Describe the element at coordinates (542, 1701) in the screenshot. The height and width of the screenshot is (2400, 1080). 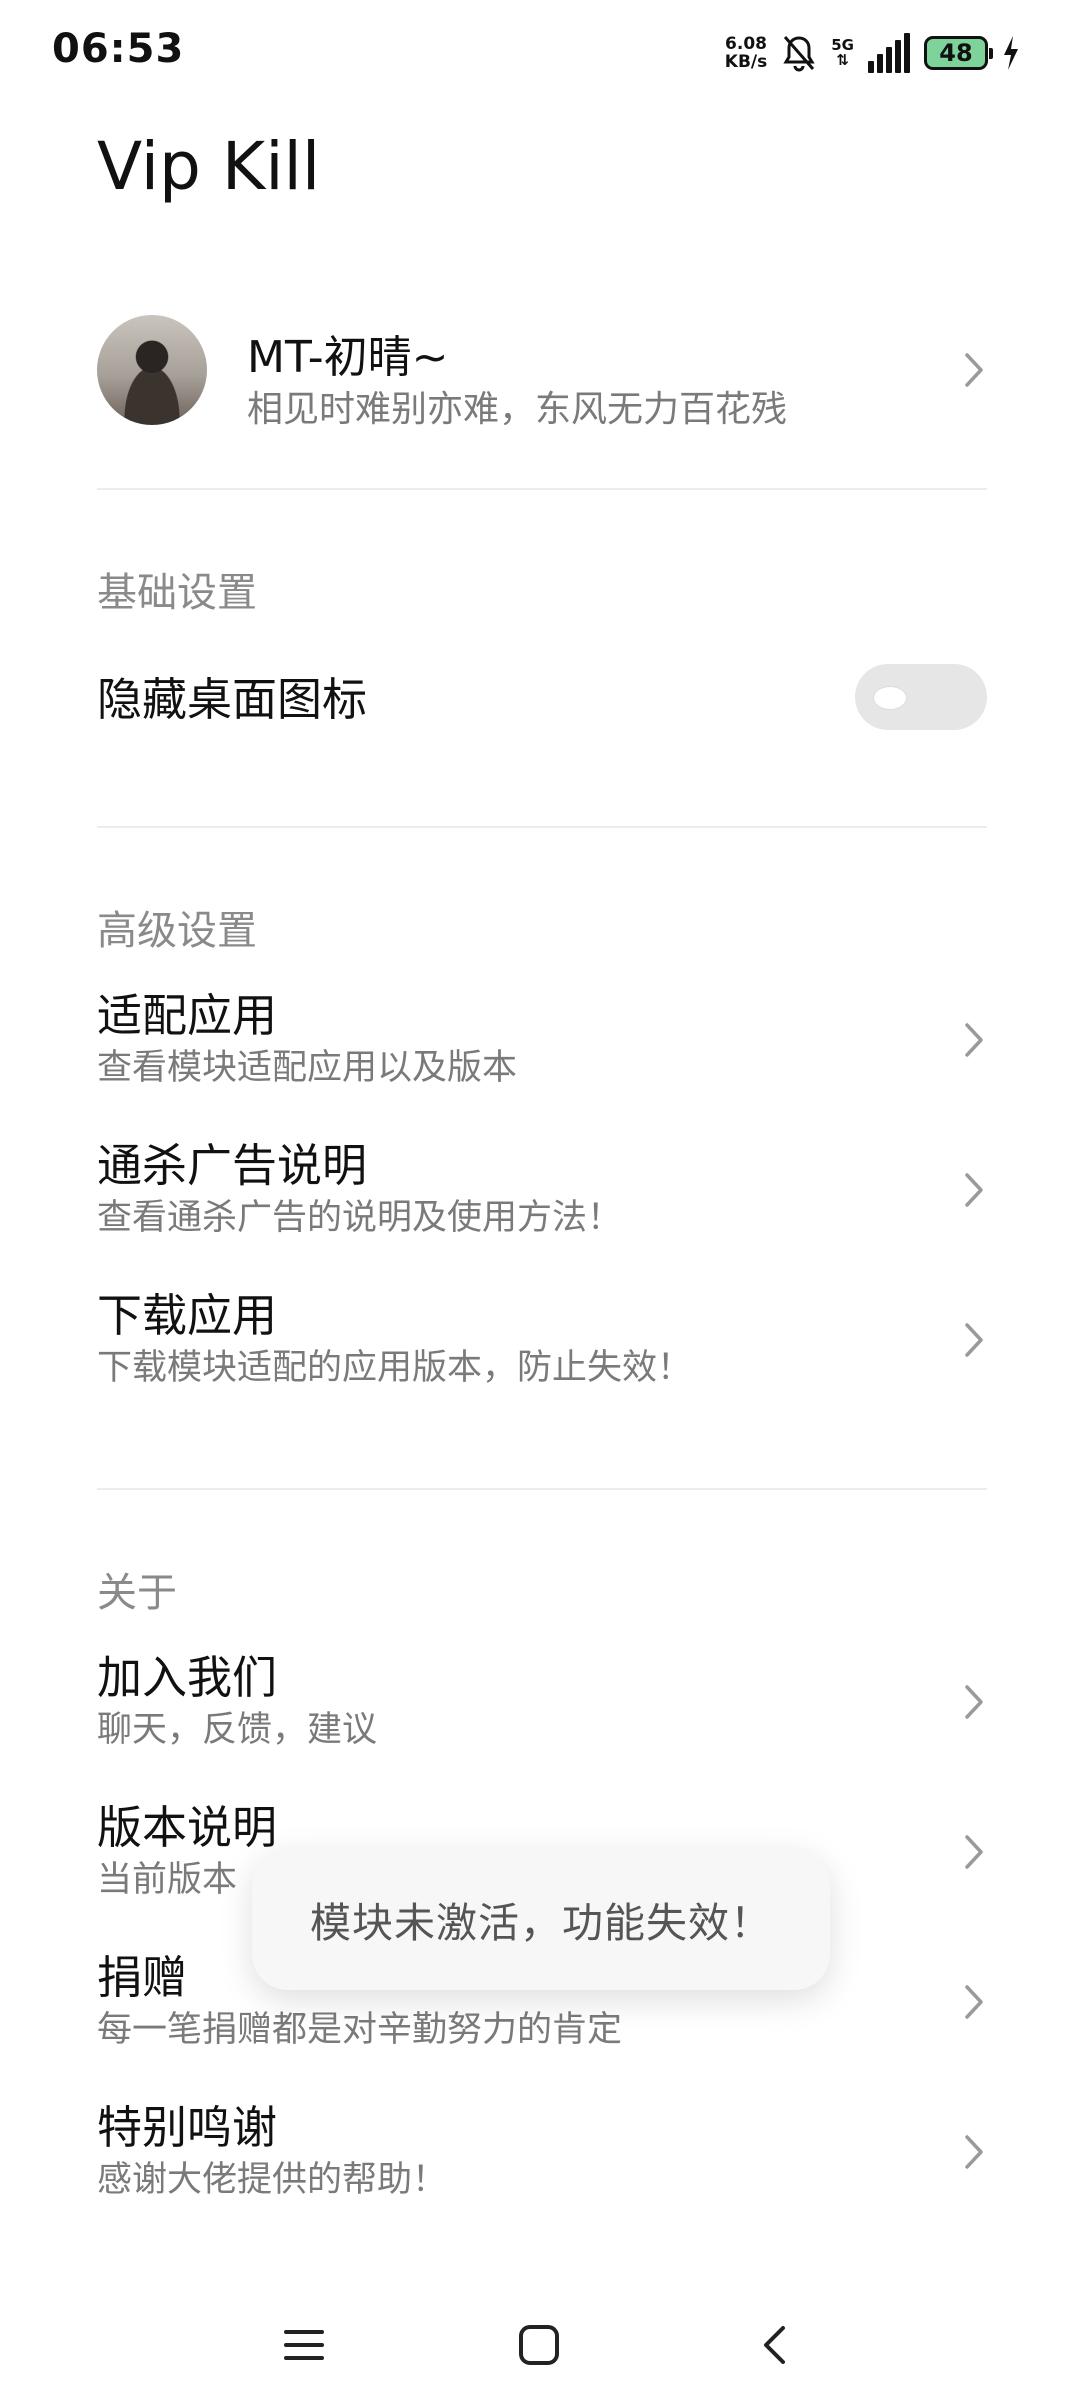
I see `list-item-join-us: 加入我们 聊天，反馈，建议` at that location.